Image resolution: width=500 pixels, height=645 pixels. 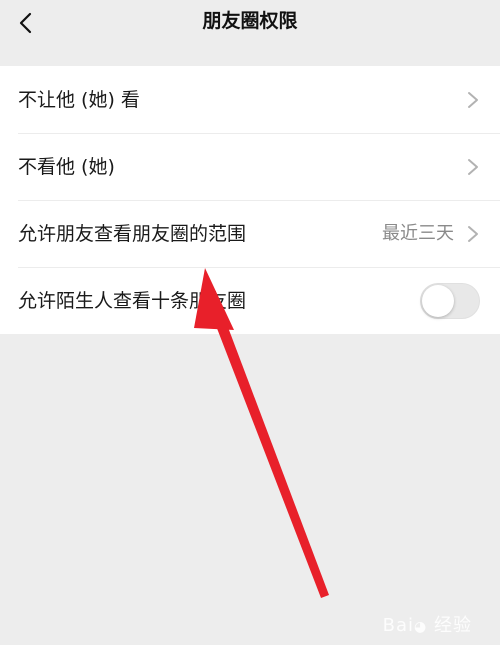 I want to click on arrow-shaft, so click(x=271, y=456).